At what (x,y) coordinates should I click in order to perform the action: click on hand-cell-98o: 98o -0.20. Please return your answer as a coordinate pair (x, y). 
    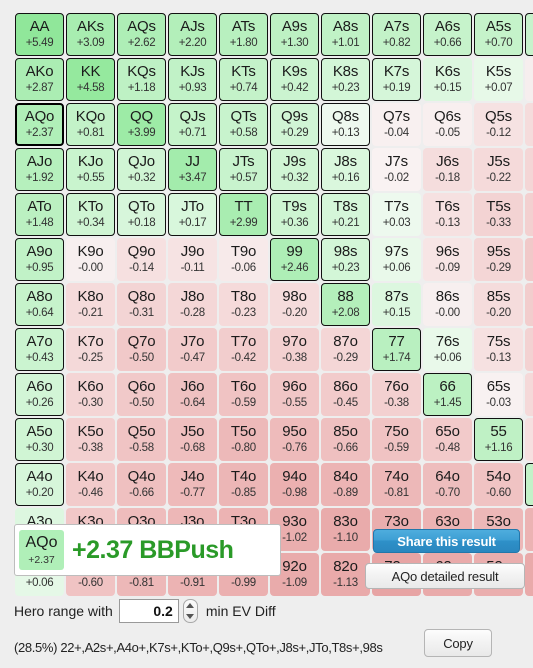
    Looking at the image, I should click on (294, 304).